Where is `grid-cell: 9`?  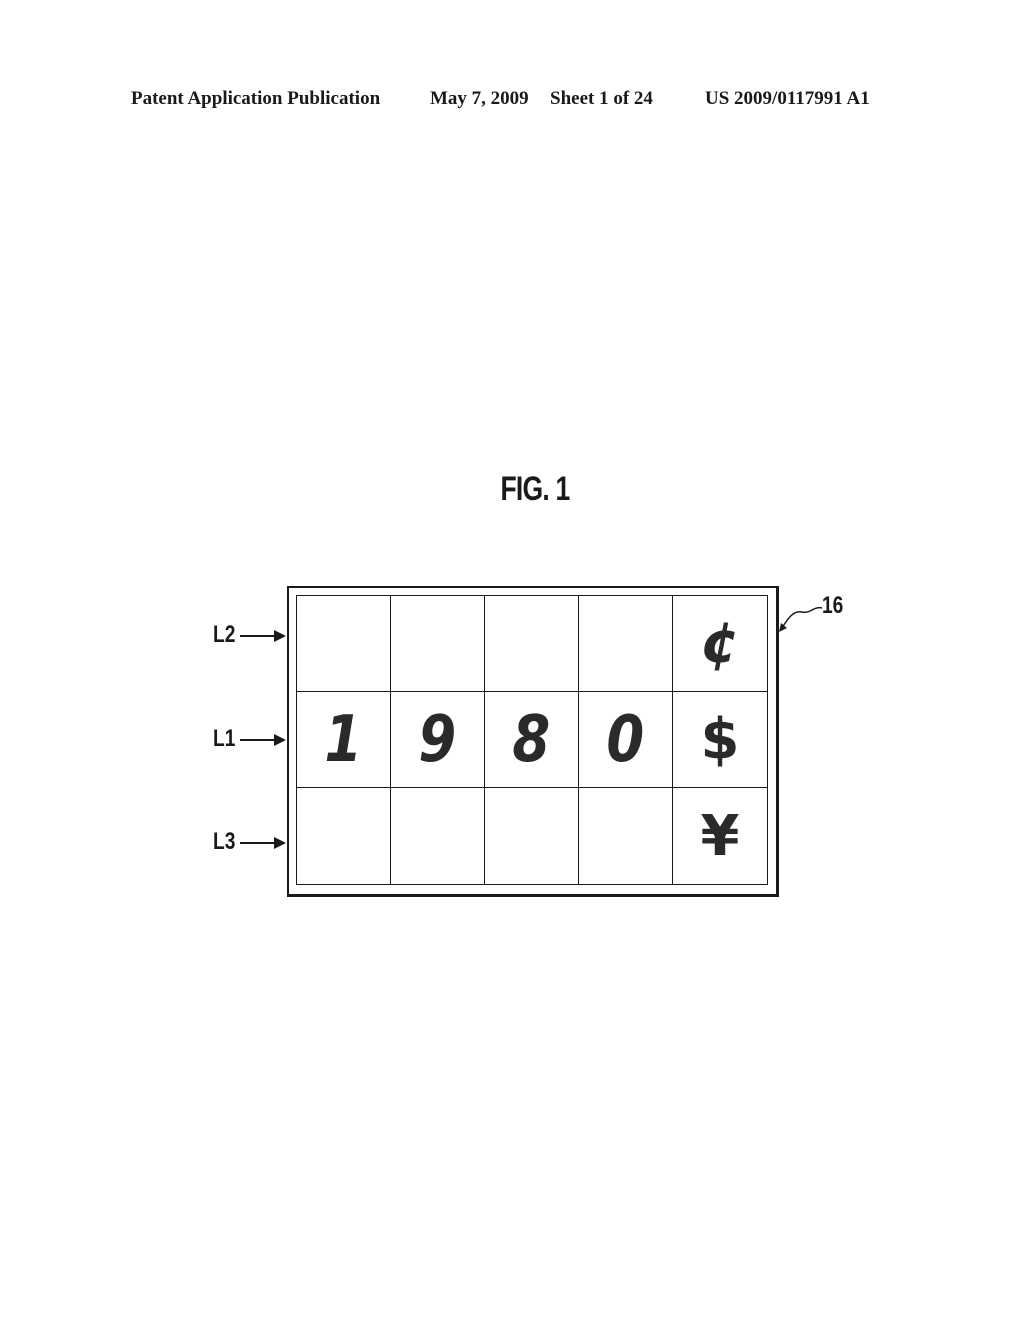
grid-cell: 9 is located at coordinates (438, 740).